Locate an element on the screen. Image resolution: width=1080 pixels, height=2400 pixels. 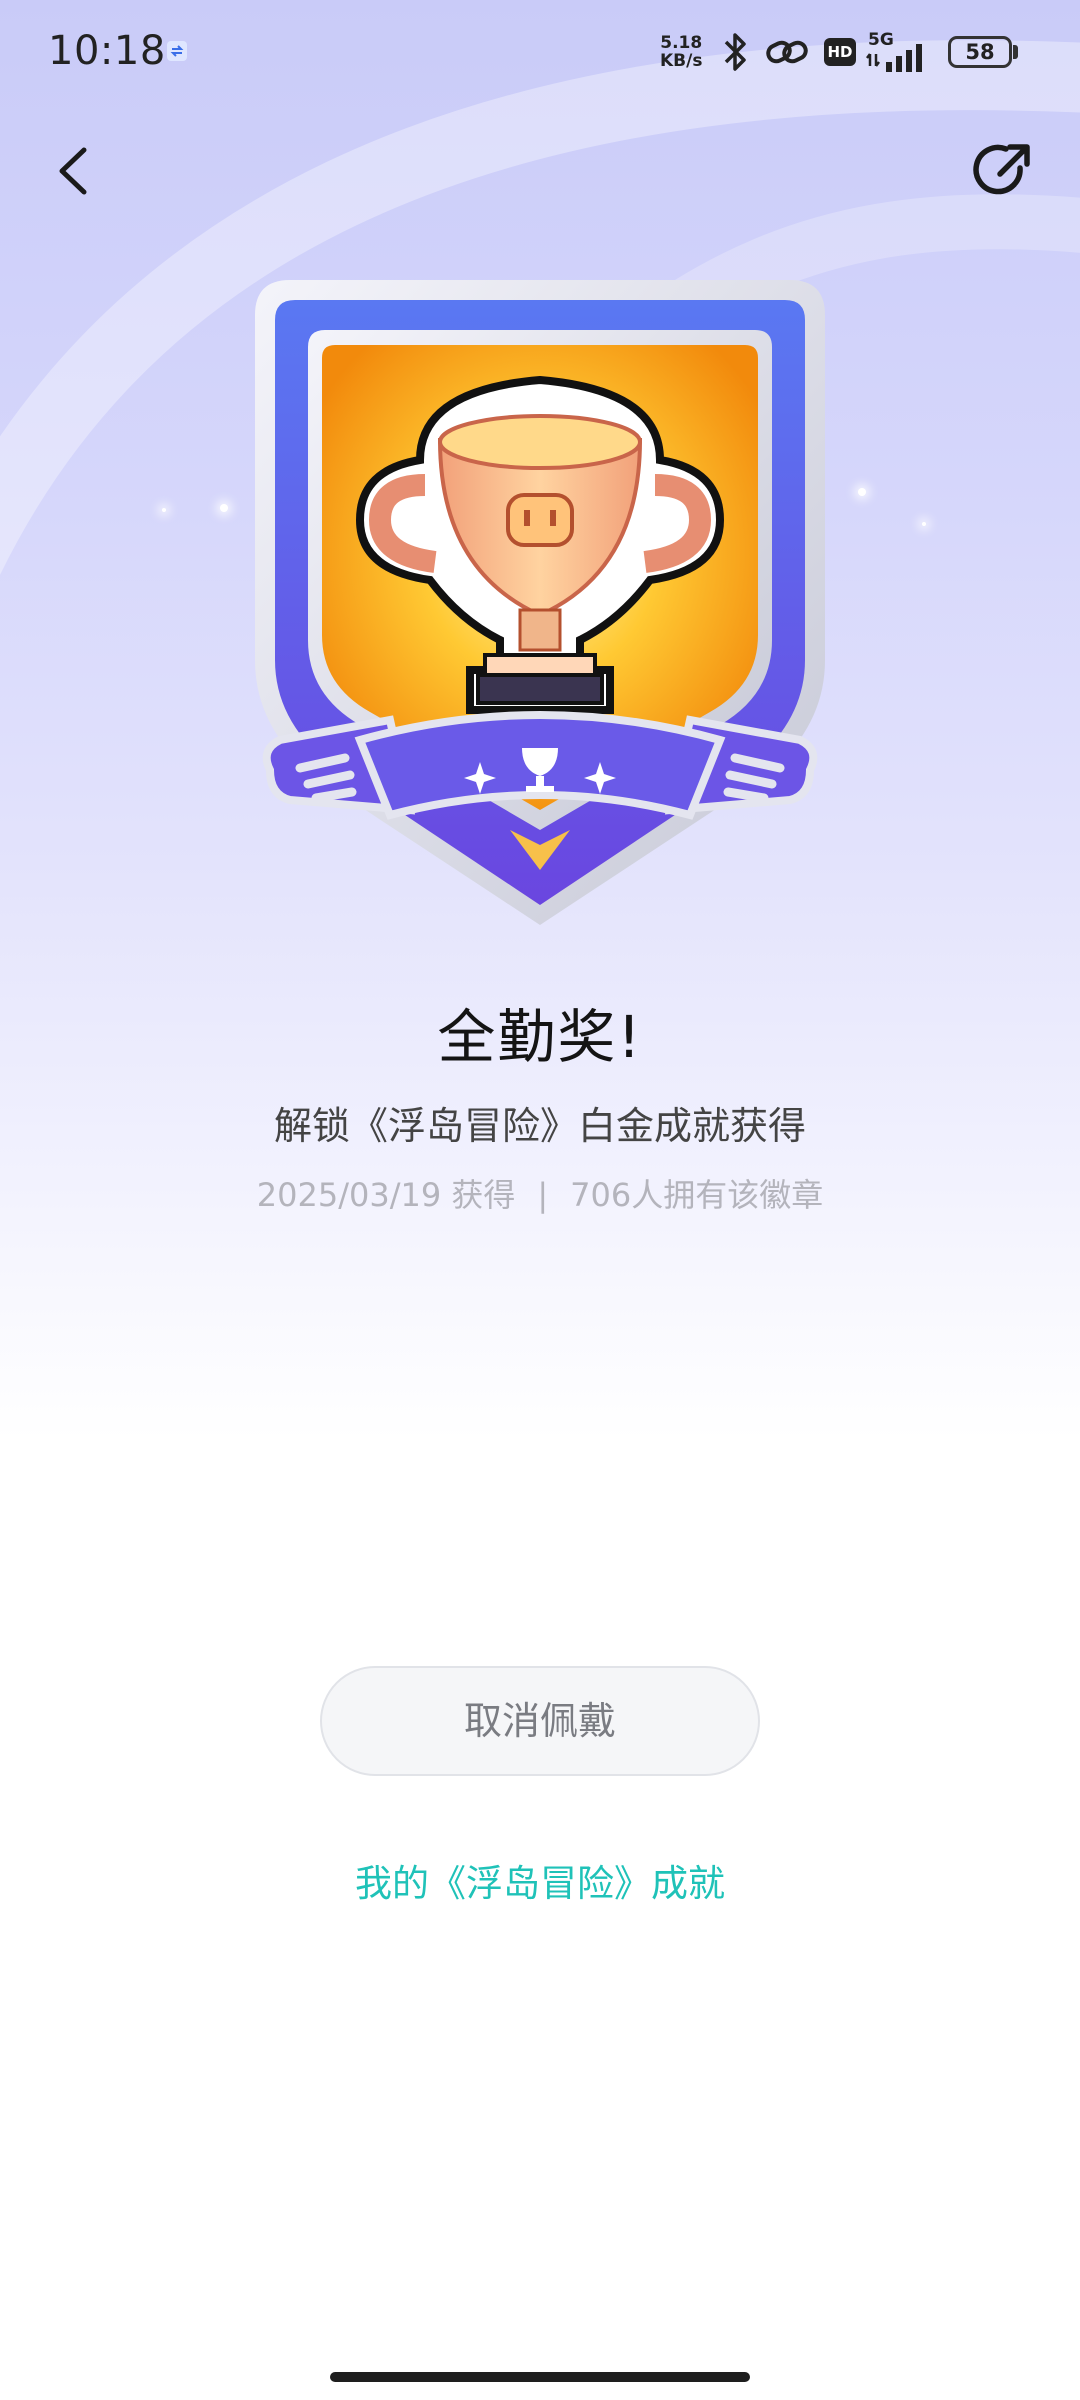
back-button is located at coordinates (73, 171).